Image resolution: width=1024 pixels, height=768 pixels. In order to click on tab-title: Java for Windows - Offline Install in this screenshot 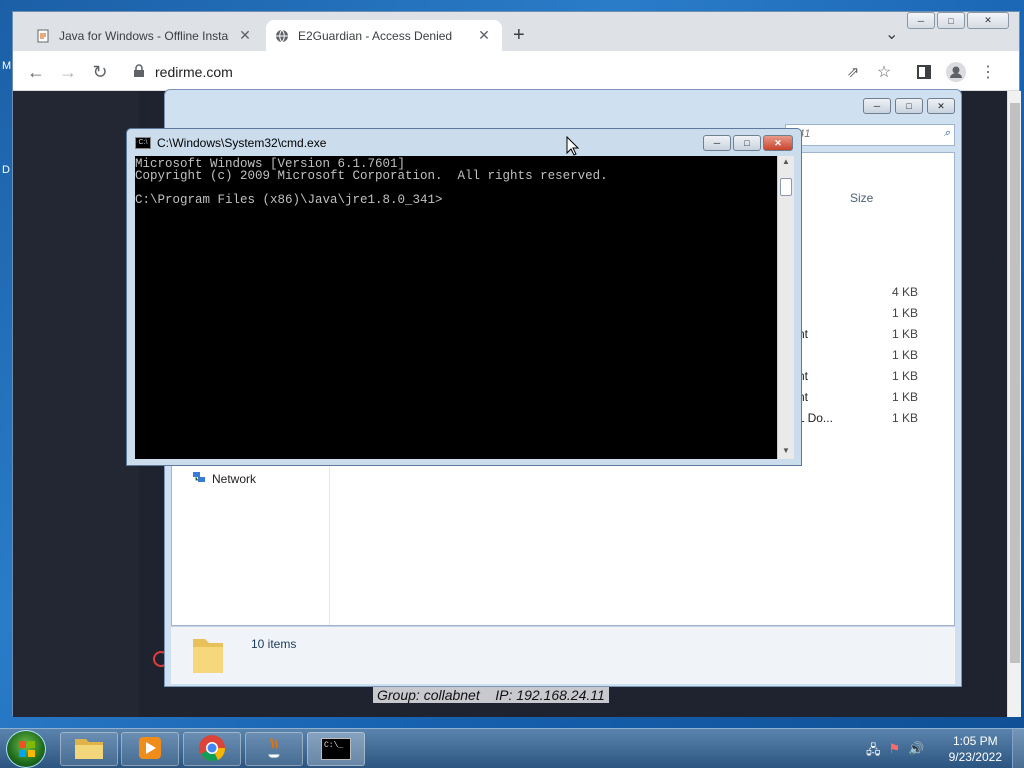, I will do `click(144, 35)`.